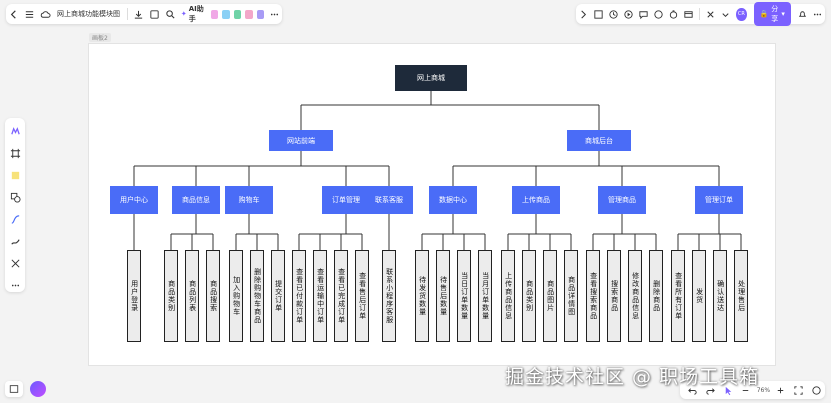 This screenshot has width=831, height=403. I want to click on diagram-category-node: 上传商品, so click(536, 200).